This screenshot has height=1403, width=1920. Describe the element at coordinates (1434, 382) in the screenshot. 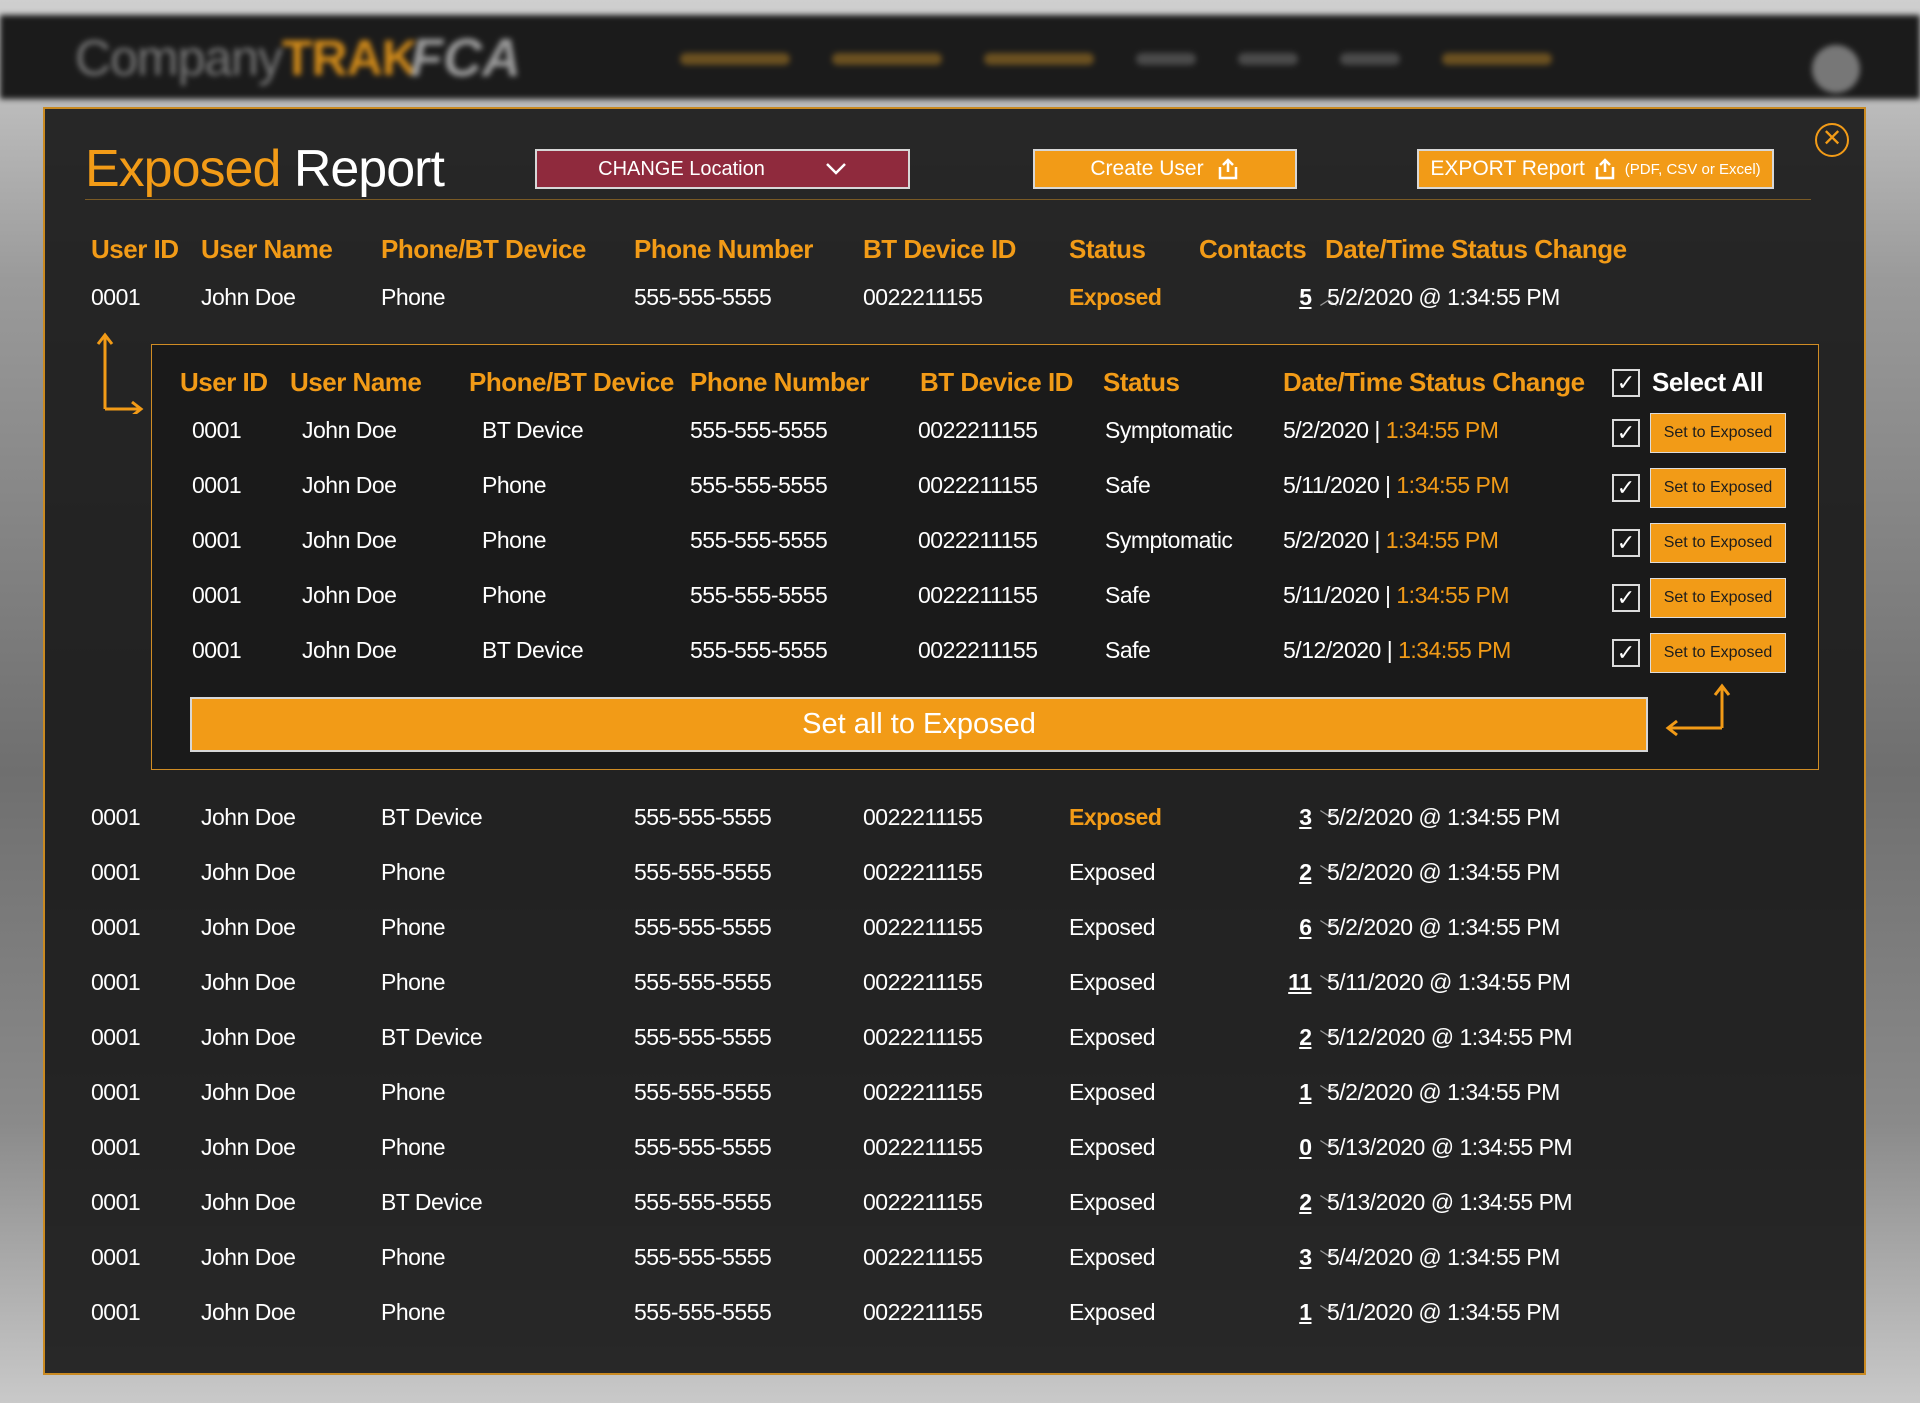

I see `sub-col-status-change: Date/Time Status Change` at that location.